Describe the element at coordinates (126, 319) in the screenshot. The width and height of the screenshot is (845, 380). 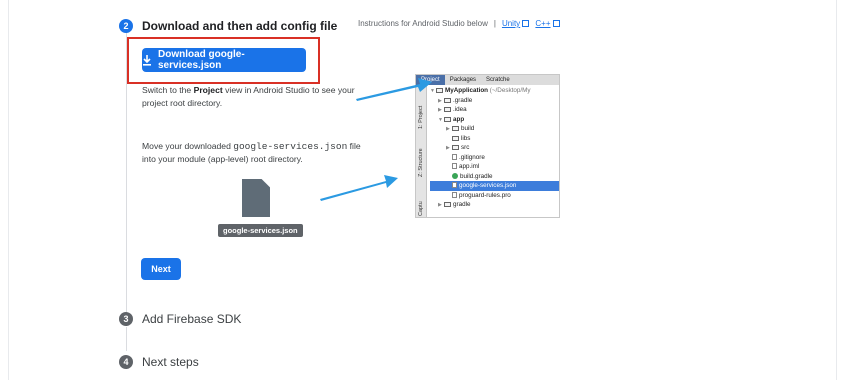
I see `step-number-3: 3` at that location.